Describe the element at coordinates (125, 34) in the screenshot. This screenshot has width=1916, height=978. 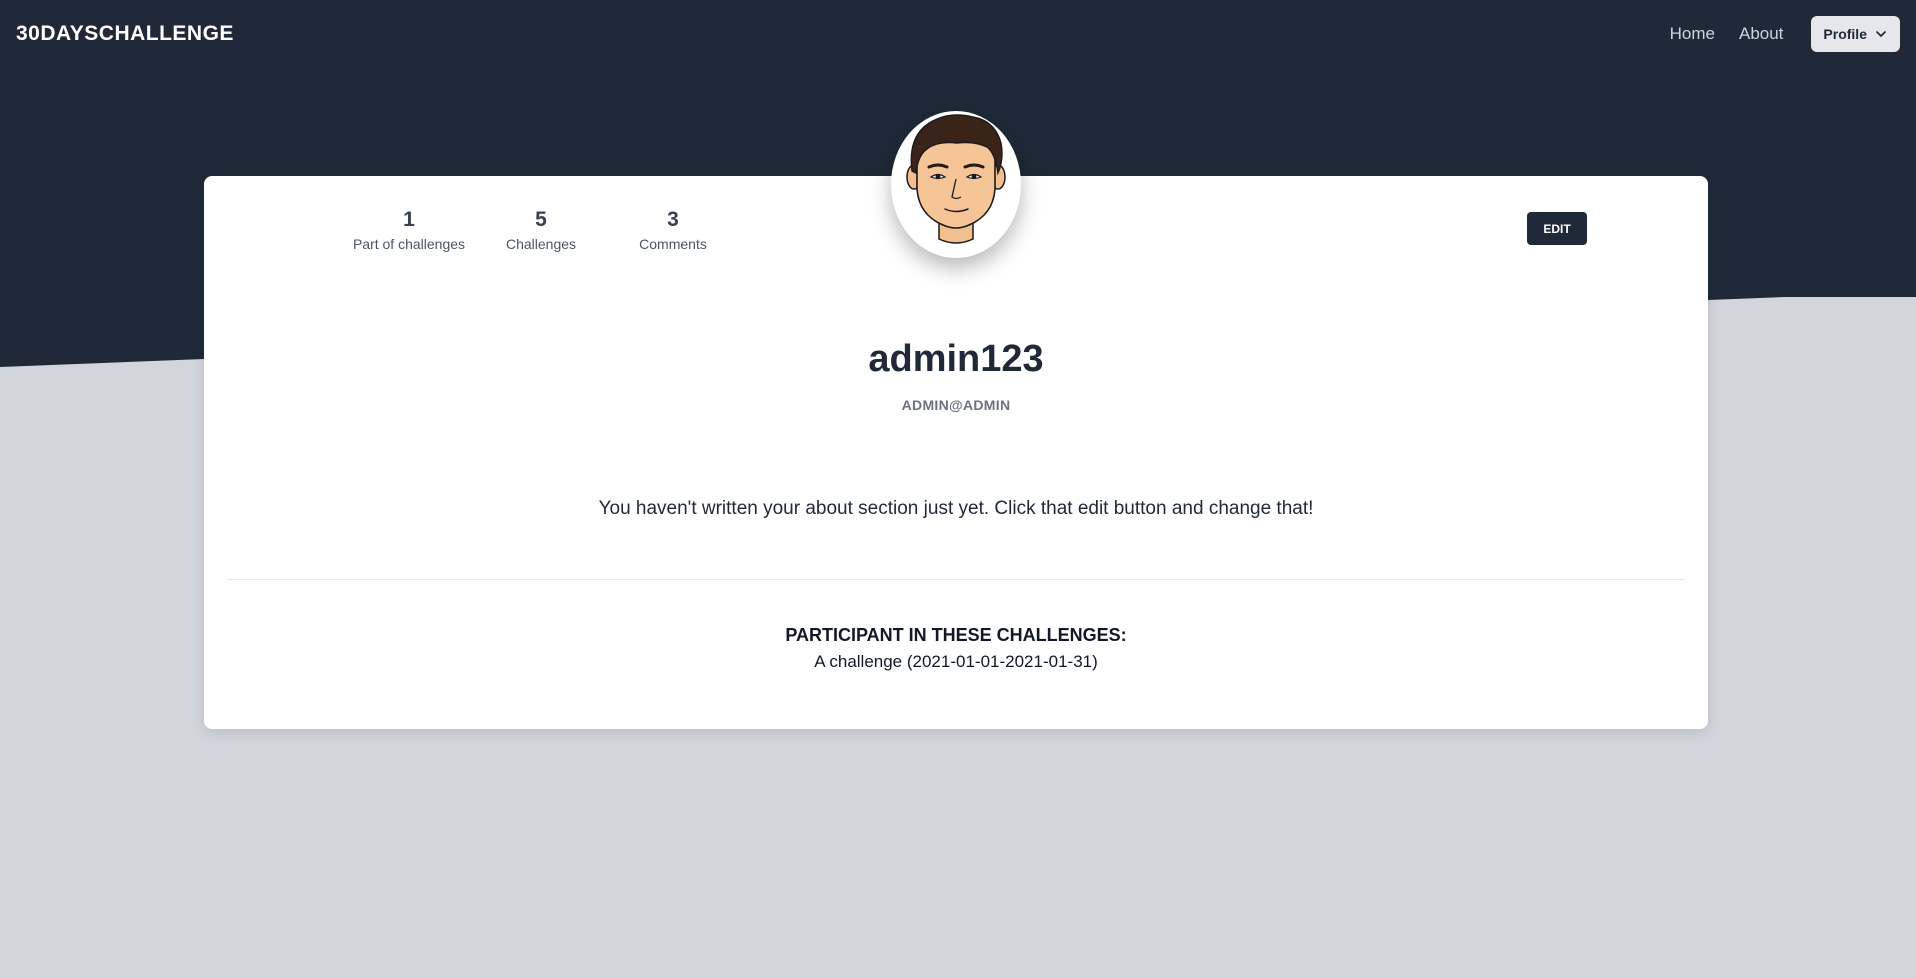
I see `brand-logo: 30DAYSCHALLENGE` at that location.